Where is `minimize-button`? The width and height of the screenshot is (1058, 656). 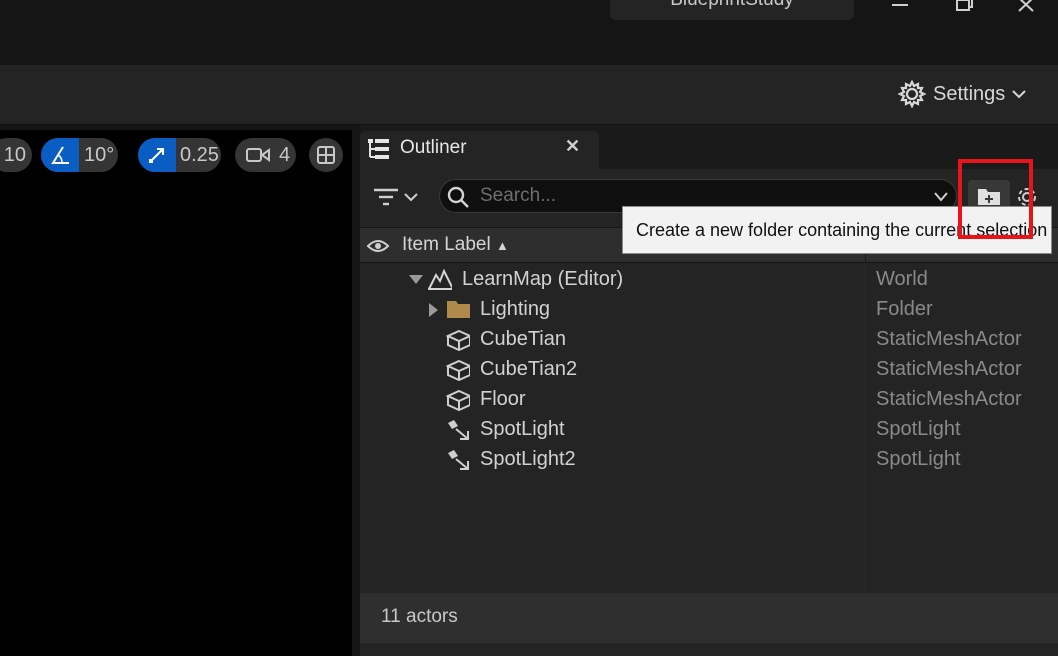 minimize-button is located at coordinates (900, 10).